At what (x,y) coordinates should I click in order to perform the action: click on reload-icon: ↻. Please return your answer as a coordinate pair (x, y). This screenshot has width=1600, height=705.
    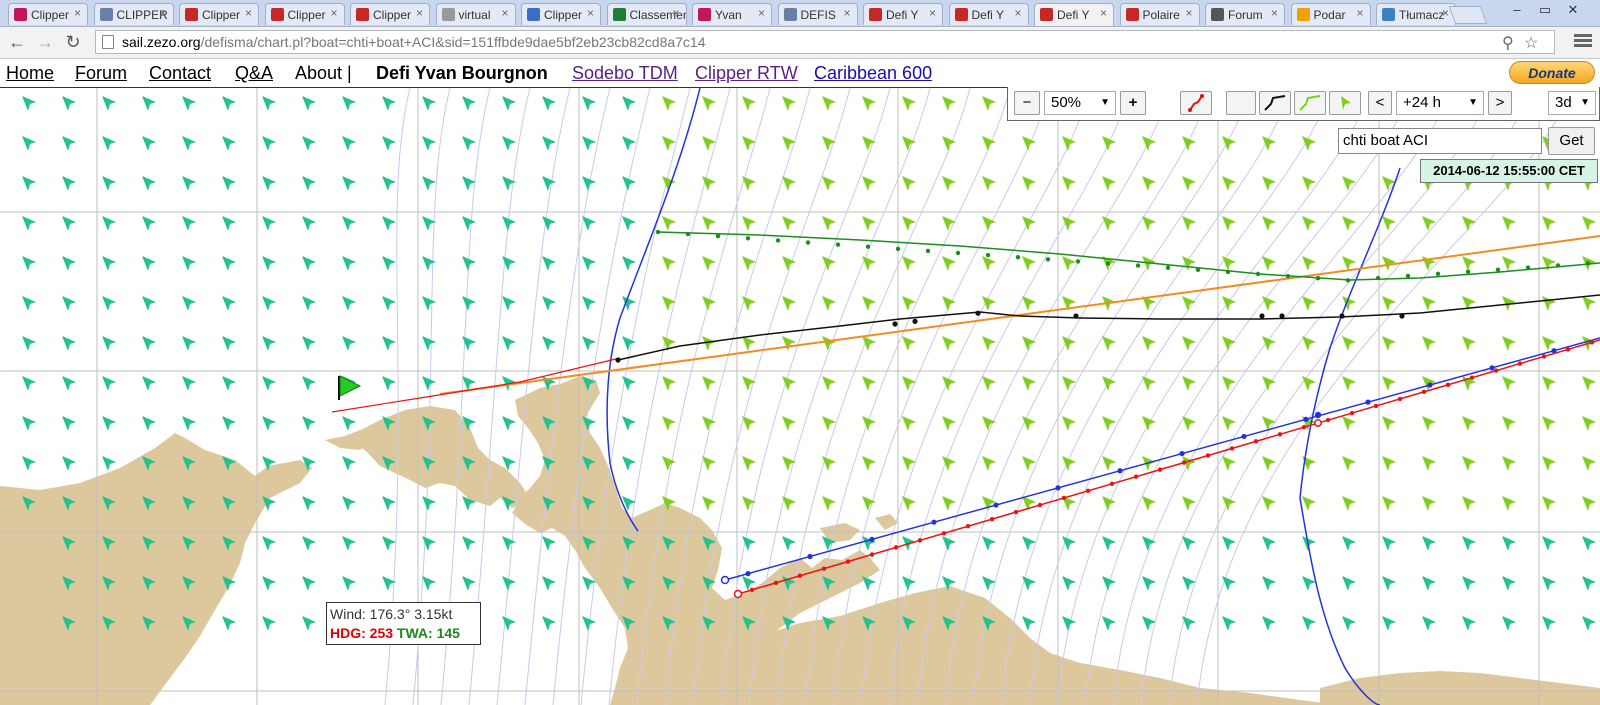
    Looking at the image, I should click on (73, 42).